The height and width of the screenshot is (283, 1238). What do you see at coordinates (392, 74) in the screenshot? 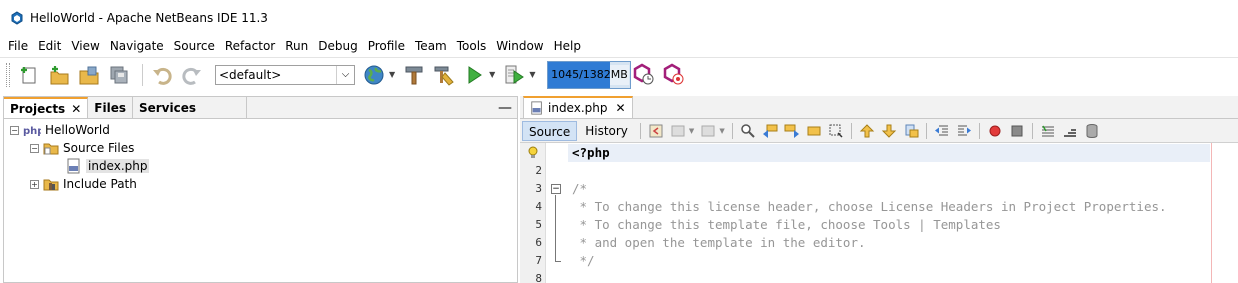
I see `browser-dropdown-icon: ▼` at bounding box center [392, 74].